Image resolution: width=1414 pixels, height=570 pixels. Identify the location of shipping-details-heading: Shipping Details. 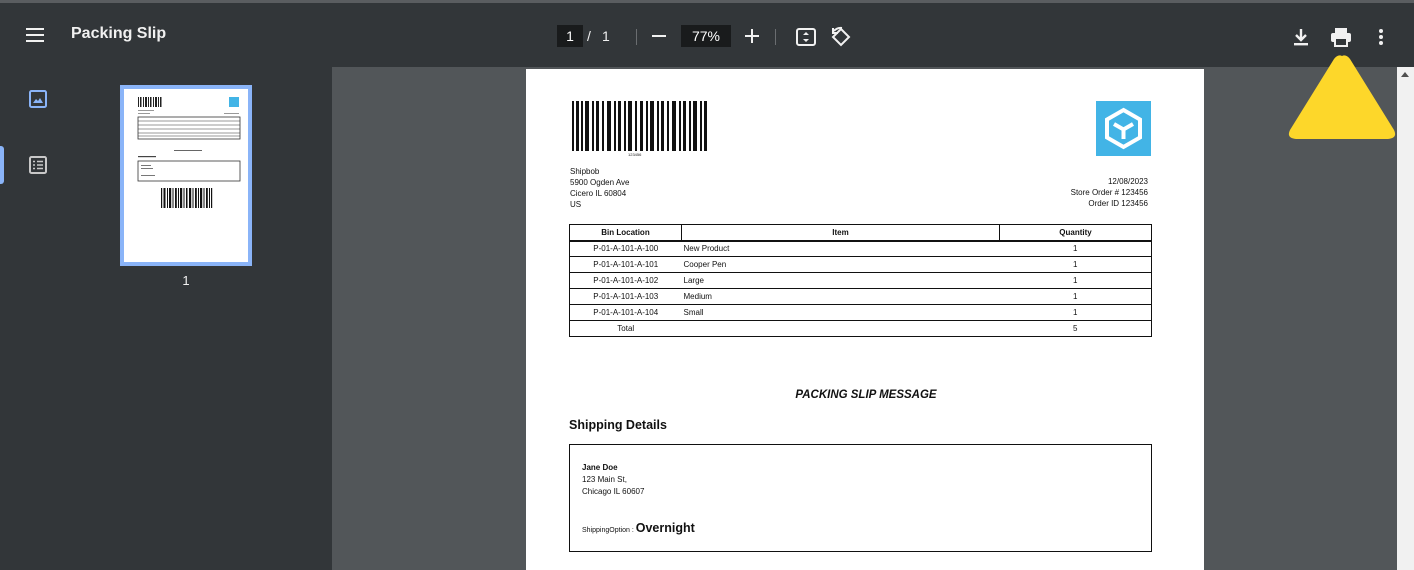
(618, 425).